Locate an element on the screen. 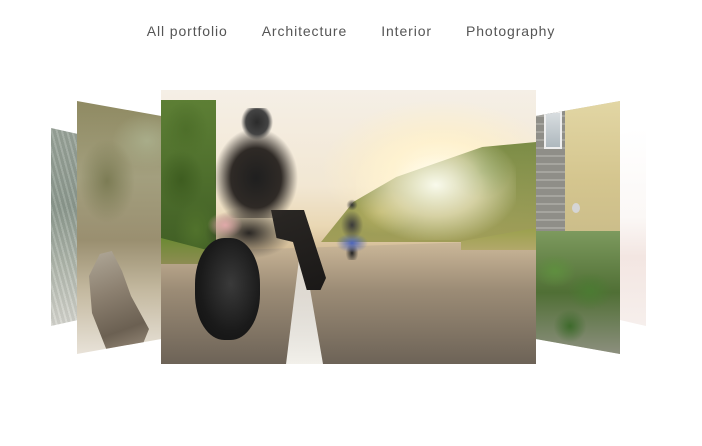 The width and height of the screenshot is (702, 446). carousel-slide-far-left is located at coordinates (64, 227).